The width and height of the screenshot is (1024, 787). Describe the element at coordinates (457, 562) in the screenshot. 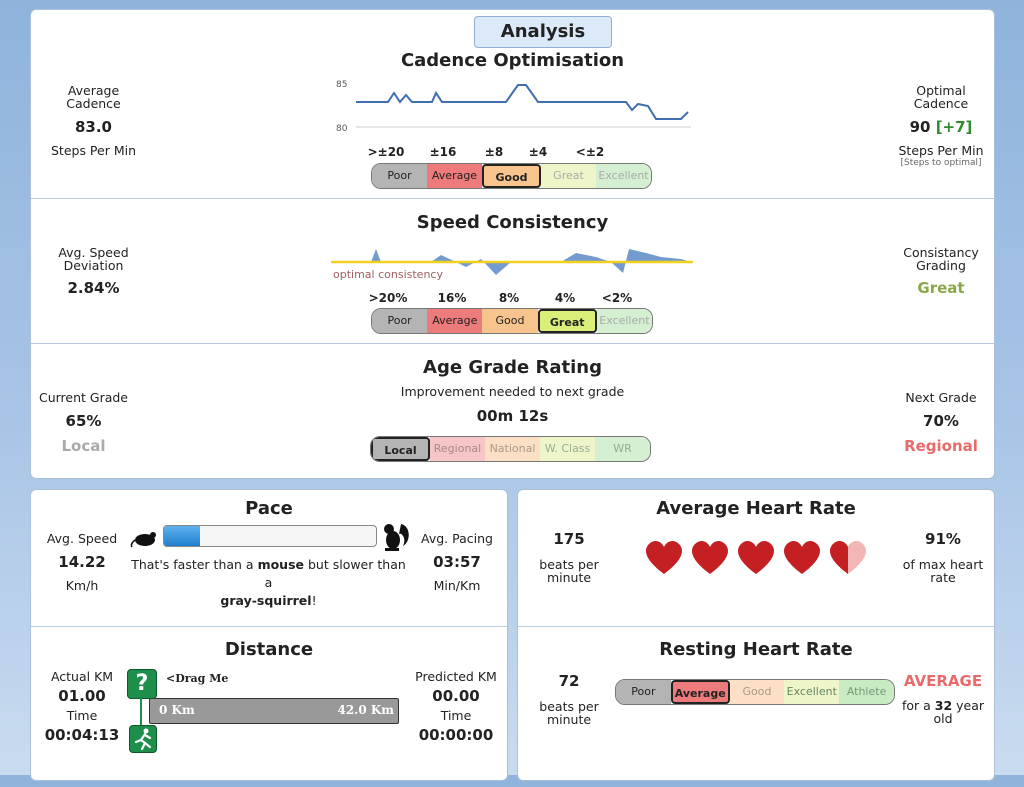

I see `avg-pacing-value: 03:57` at that location.